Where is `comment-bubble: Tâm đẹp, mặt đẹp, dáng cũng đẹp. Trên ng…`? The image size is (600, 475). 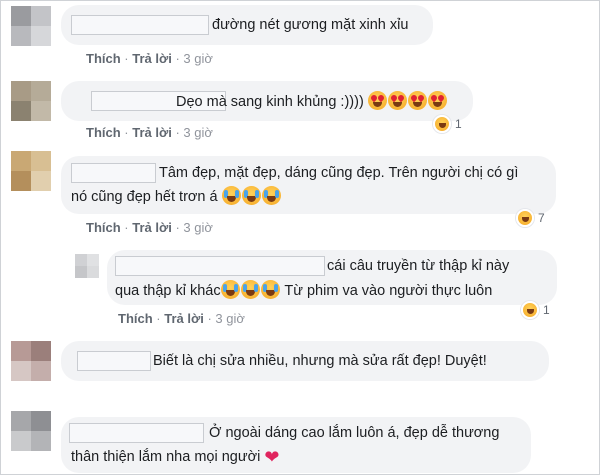
comment-bubble: Tâm đẹp, mặt đẹp, dáng cũng đẹp. Trên ng… is located at coordinates (308, 185).